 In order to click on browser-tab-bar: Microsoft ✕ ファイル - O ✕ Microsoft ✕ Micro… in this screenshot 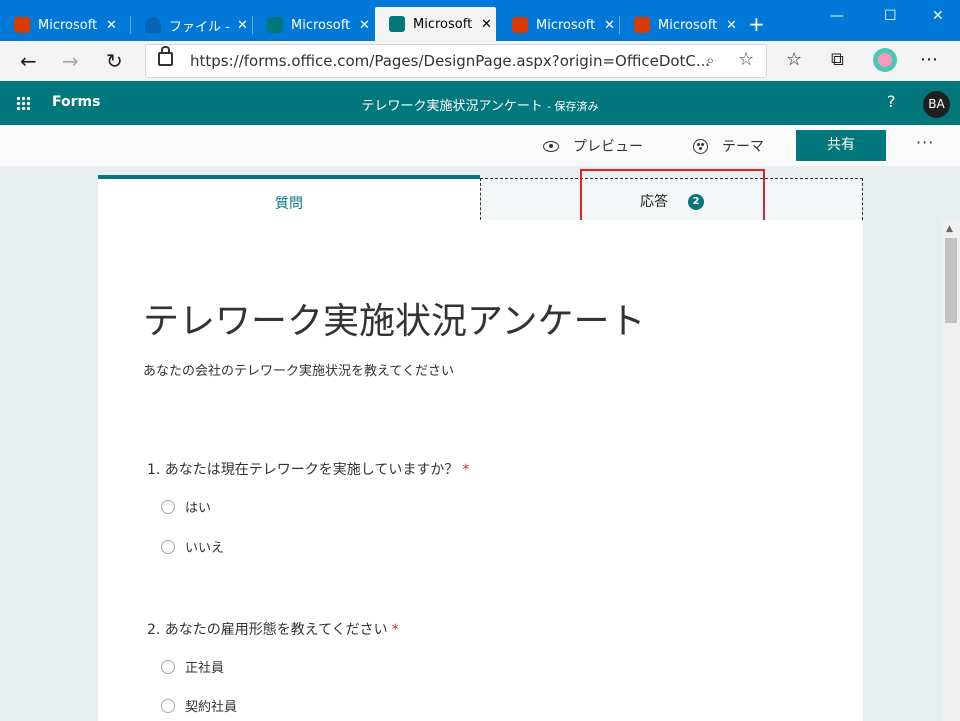, I will do `click(480, 20)`.